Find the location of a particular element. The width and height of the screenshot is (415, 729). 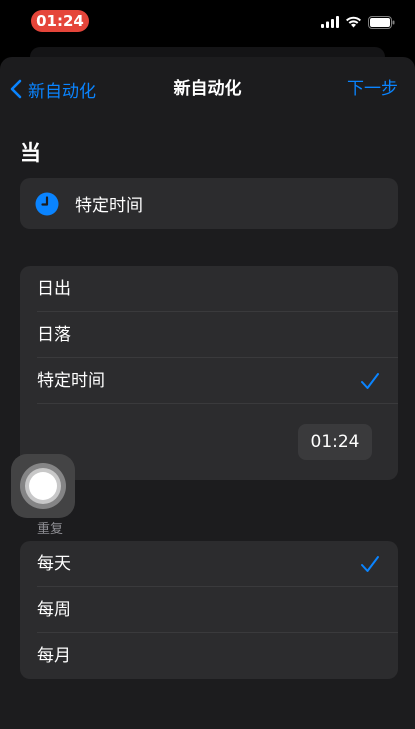

list-item-label: 每周 is located at coordinates (54, 610).